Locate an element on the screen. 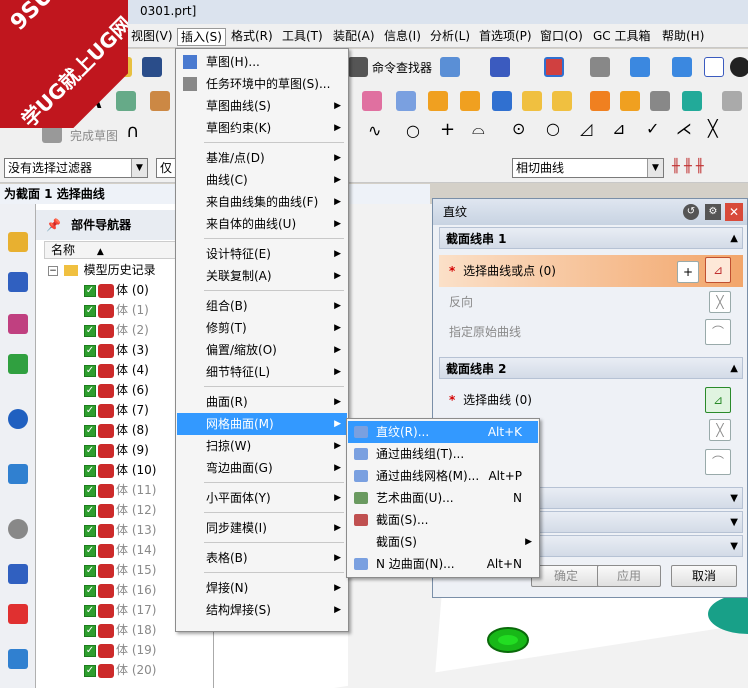 The image size is (748, 688). insert-menu-item: 设计特征(E) ▶ is located at coordinates (262, 254).